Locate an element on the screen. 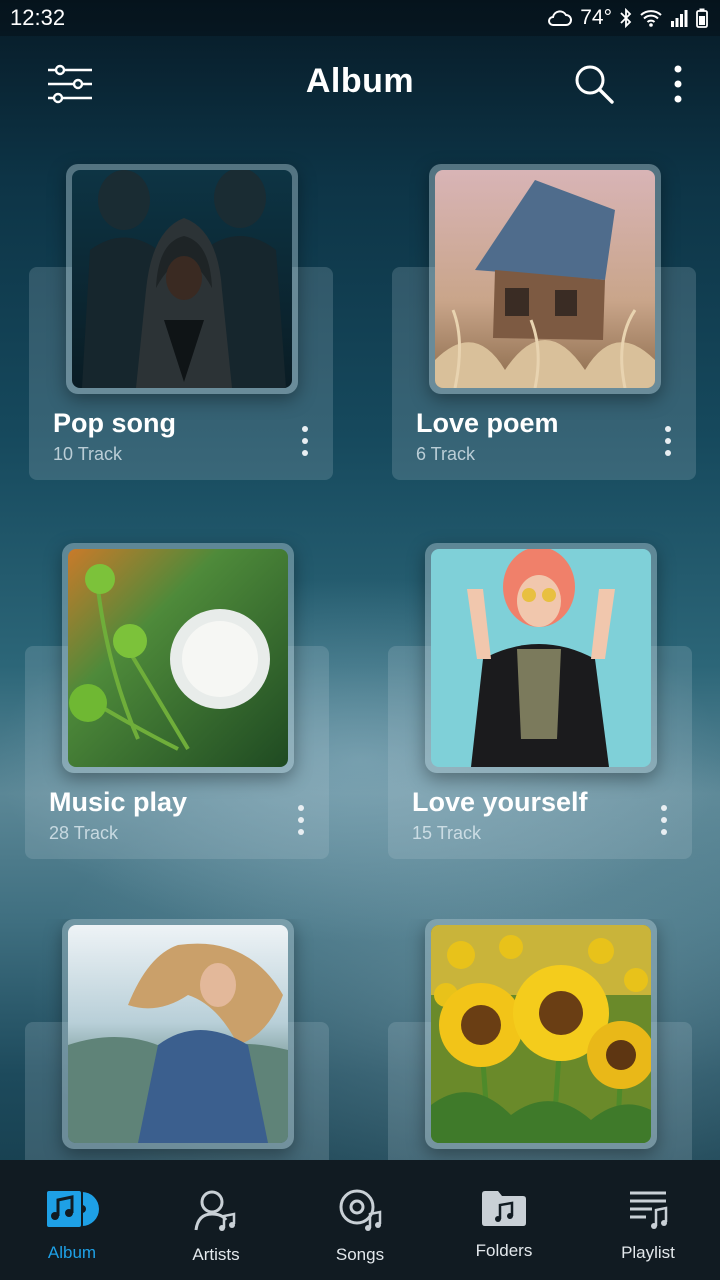 The image size is (720, 1280). album-title: Love yourself is located at coordinates (500, 802).